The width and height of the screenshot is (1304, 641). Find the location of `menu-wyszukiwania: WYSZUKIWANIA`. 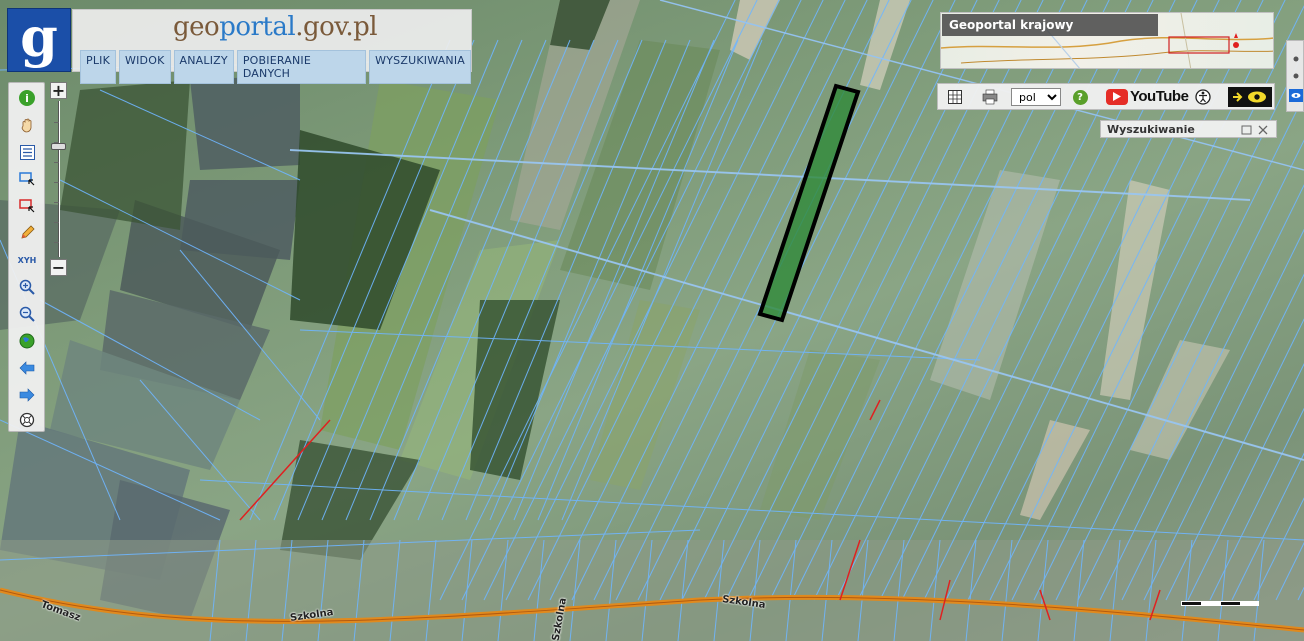

menu-wyszukiwania: WYSZUKIWANIA is located at coordinates (420, 67).